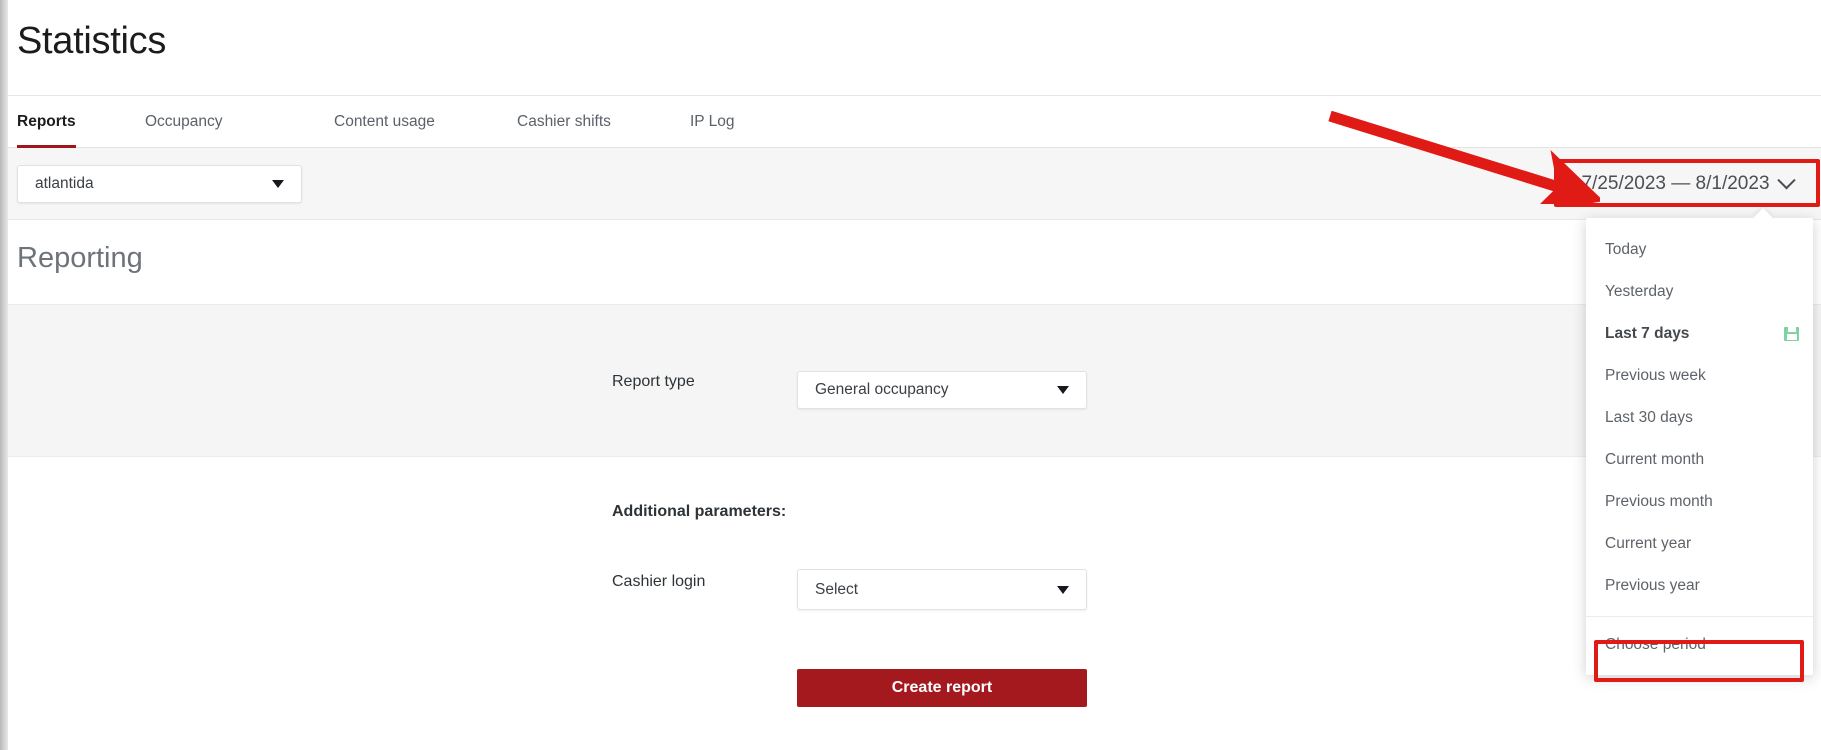  Describe the element at coordinates (92, 41) in the screenshot. I see `page-title: Statistics` at that location.